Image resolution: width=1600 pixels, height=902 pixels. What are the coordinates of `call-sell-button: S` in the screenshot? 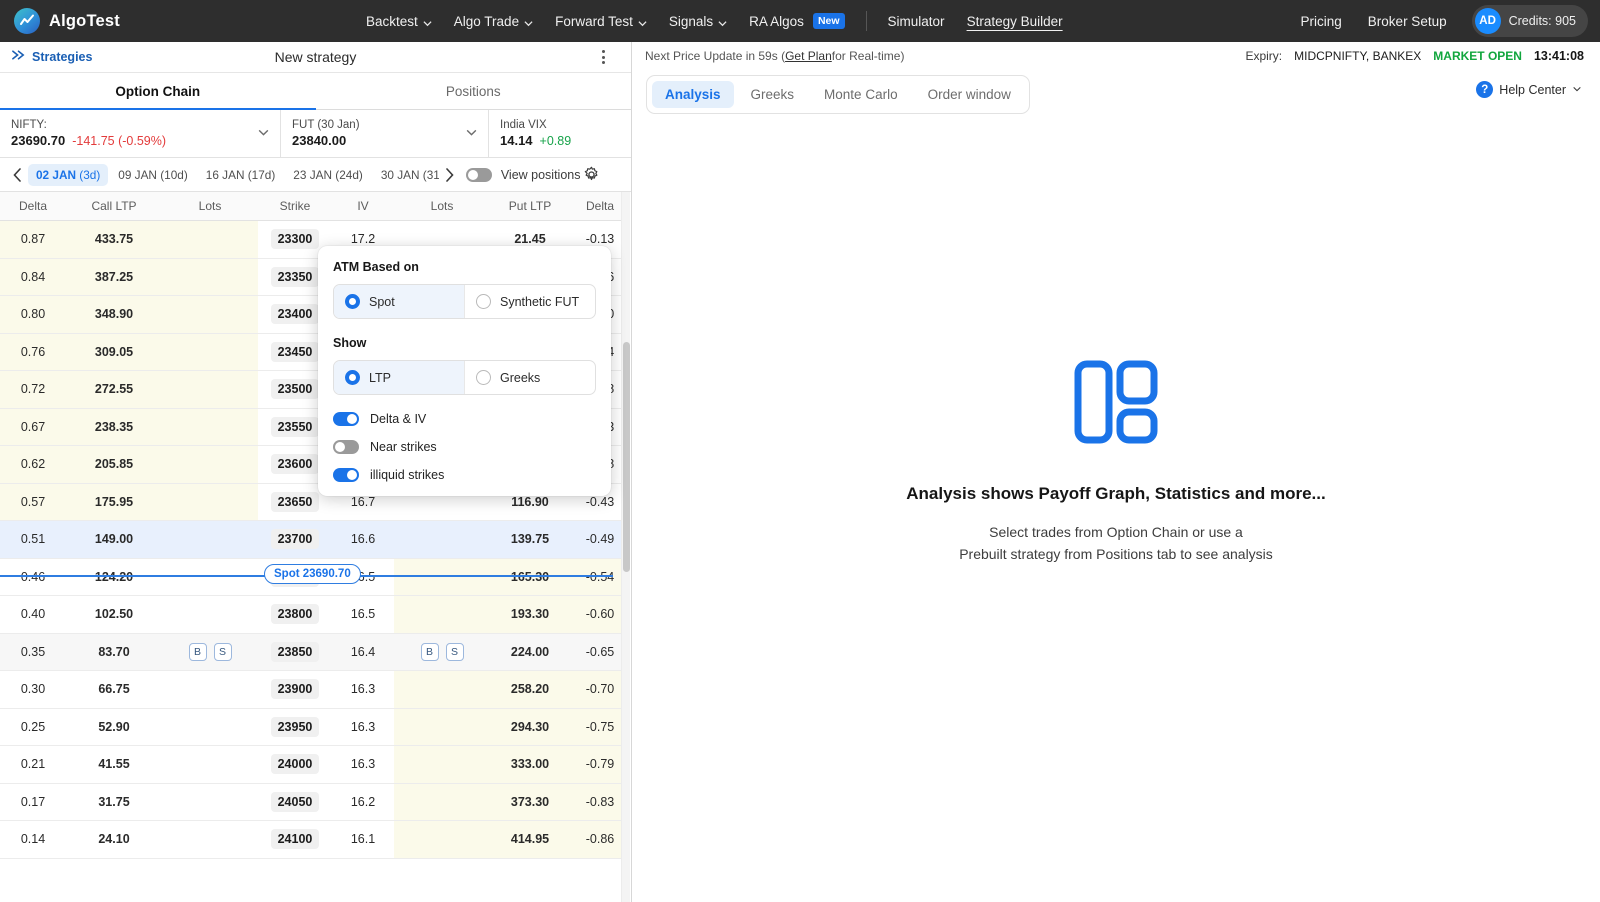 It's located at (222, 651).